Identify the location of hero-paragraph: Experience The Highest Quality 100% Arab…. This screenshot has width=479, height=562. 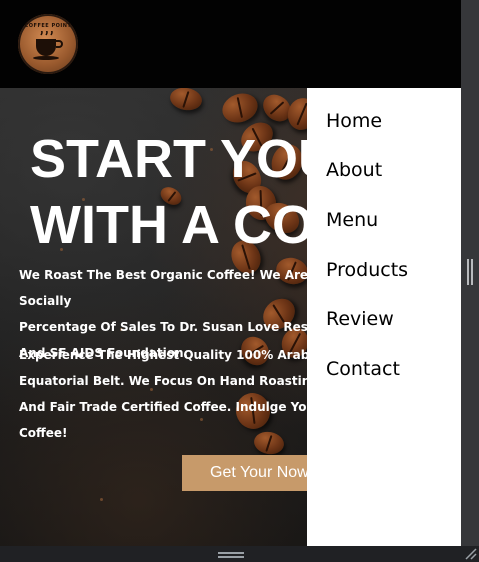
(180, 394).